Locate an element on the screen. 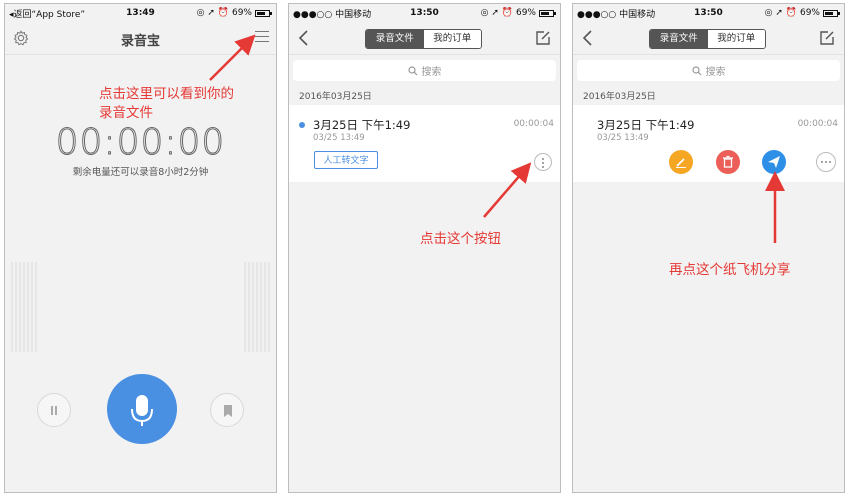  waveform-right is located at coordinates (257, 307).